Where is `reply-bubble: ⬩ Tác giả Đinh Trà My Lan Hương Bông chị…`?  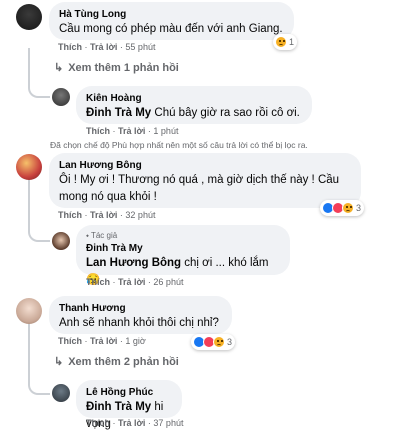
reply-bubble: ⬩ Tác giả Đinh Trà My Lan Hương Bông chị… is located at coordinates (183, 255).